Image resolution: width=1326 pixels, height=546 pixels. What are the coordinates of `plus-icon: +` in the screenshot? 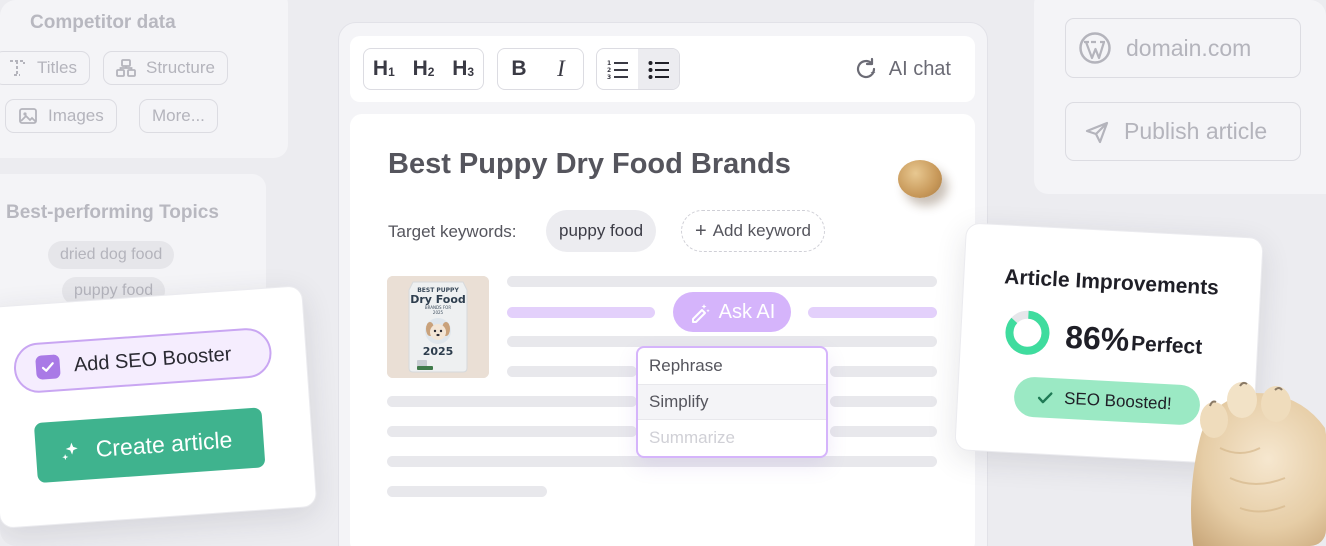 It's located at (701, 230).